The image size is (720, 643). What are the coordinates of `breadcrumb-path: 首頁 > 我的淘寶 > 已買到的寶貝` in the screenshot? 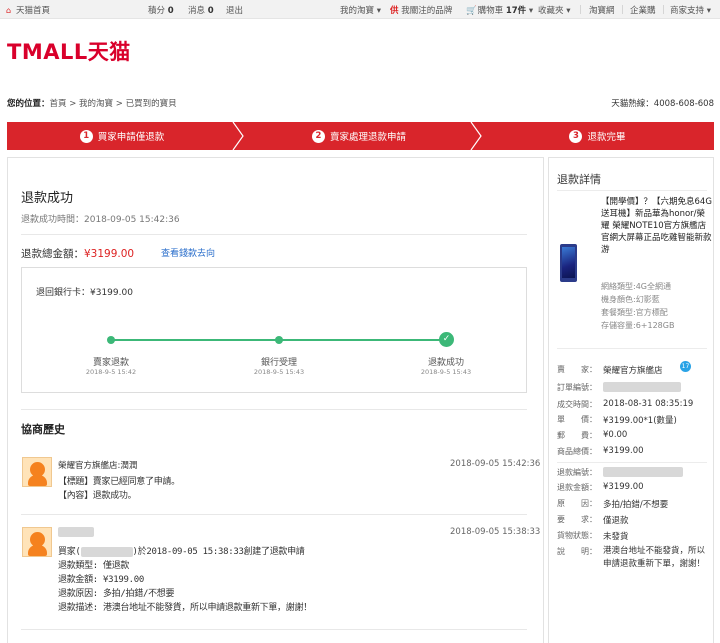 It's located at (113, 104).